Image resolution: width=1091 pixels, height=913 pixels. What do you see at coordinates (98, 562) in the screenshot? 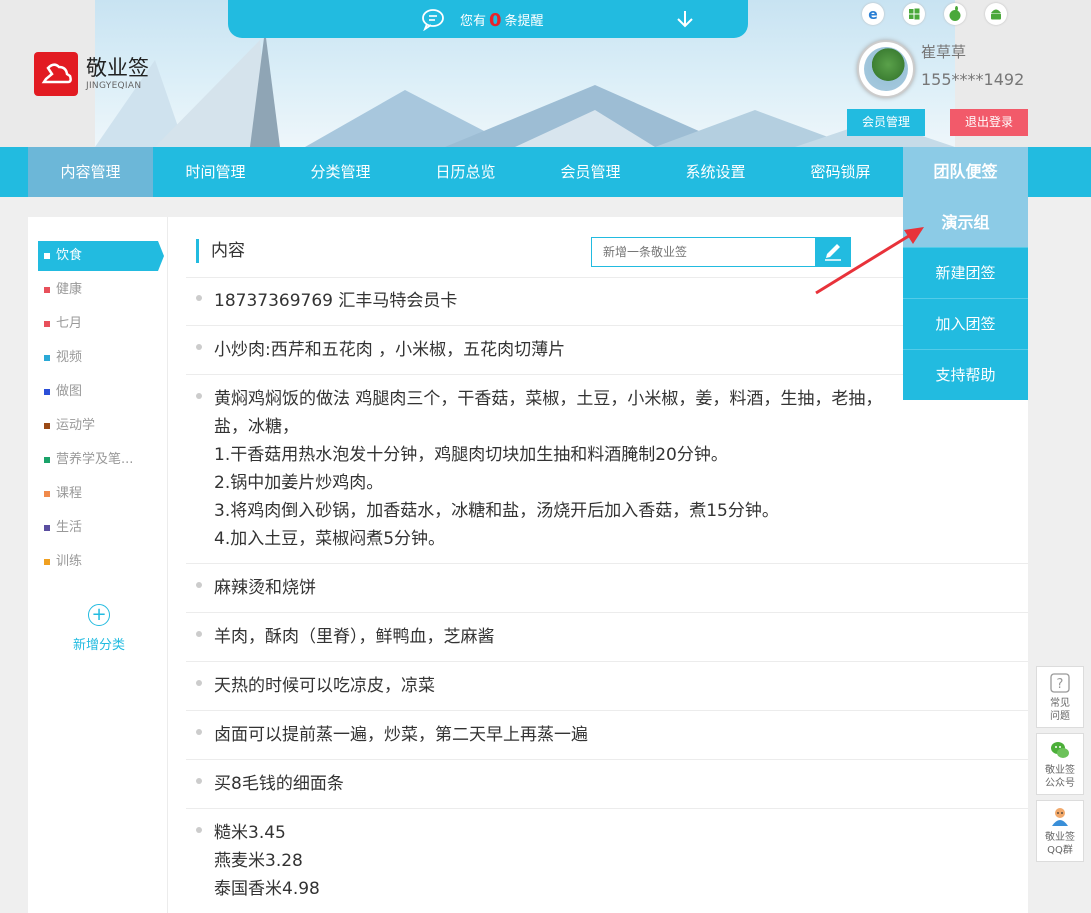
I see `category-item: 训练` at bounding box center [98, 562].